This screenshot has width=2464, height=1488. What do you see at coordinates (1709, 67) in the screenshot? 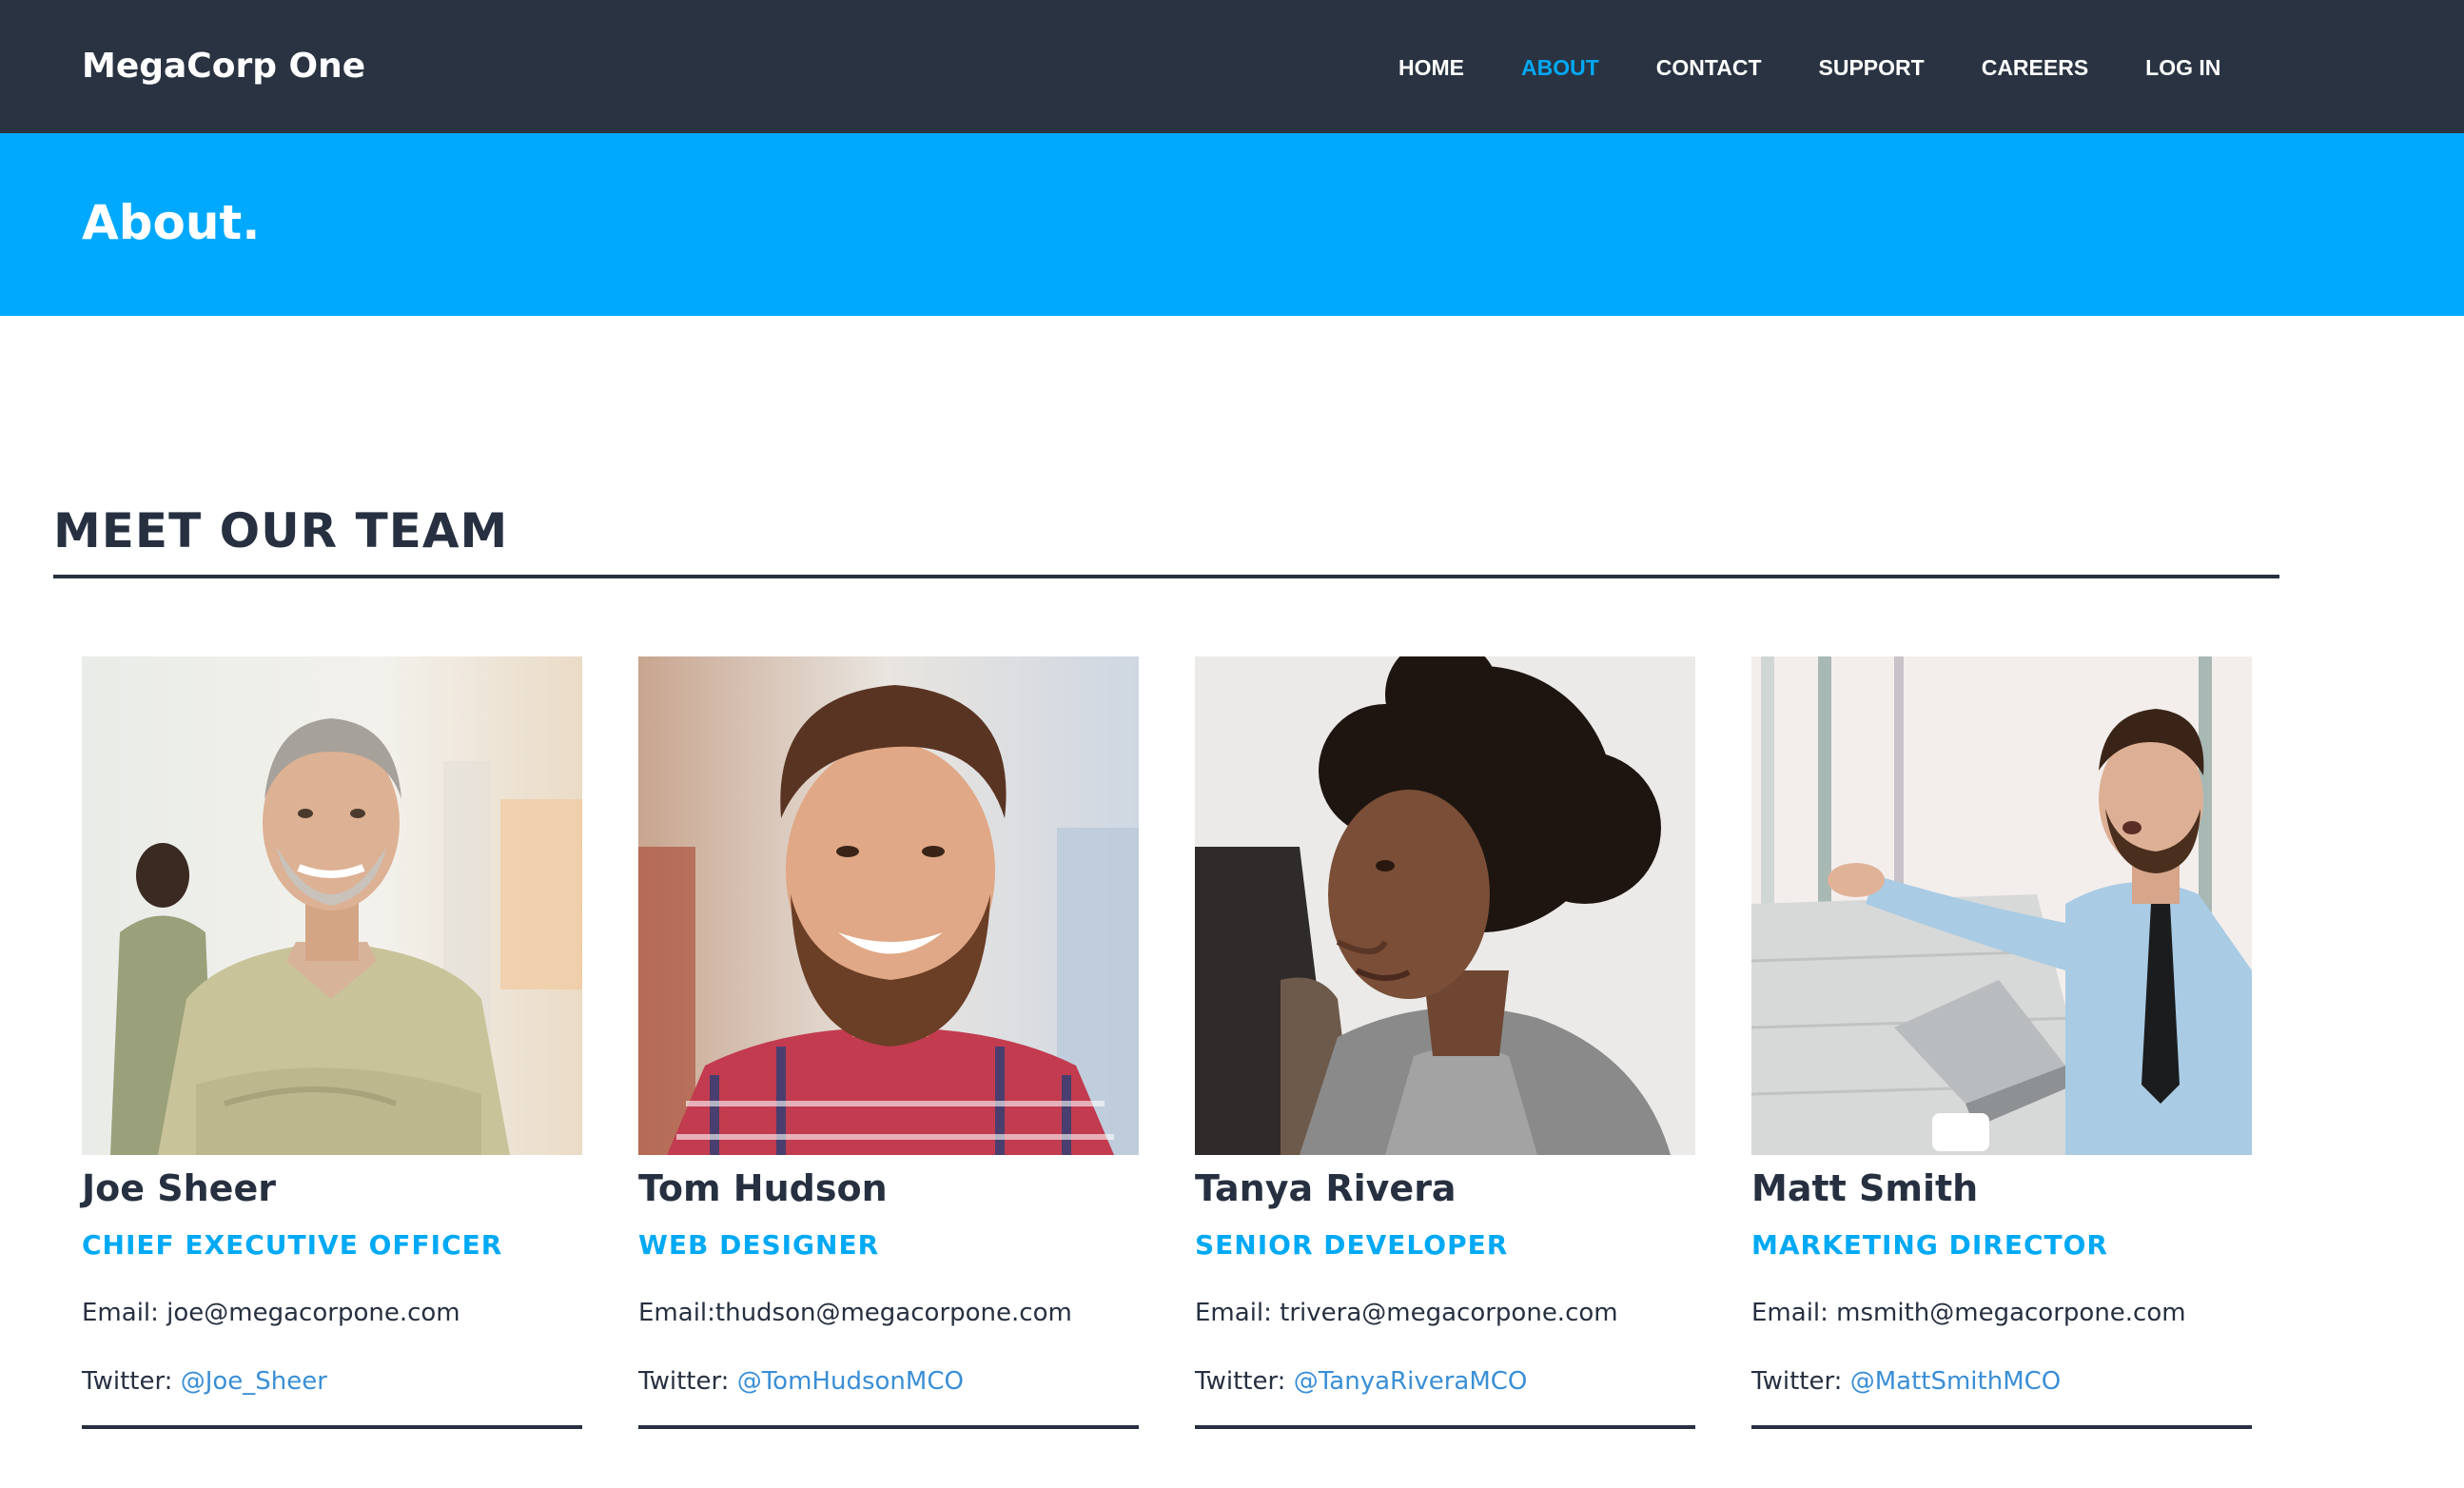
I see `nav-contact: CONTACT` at bounding box center [1709, 67].